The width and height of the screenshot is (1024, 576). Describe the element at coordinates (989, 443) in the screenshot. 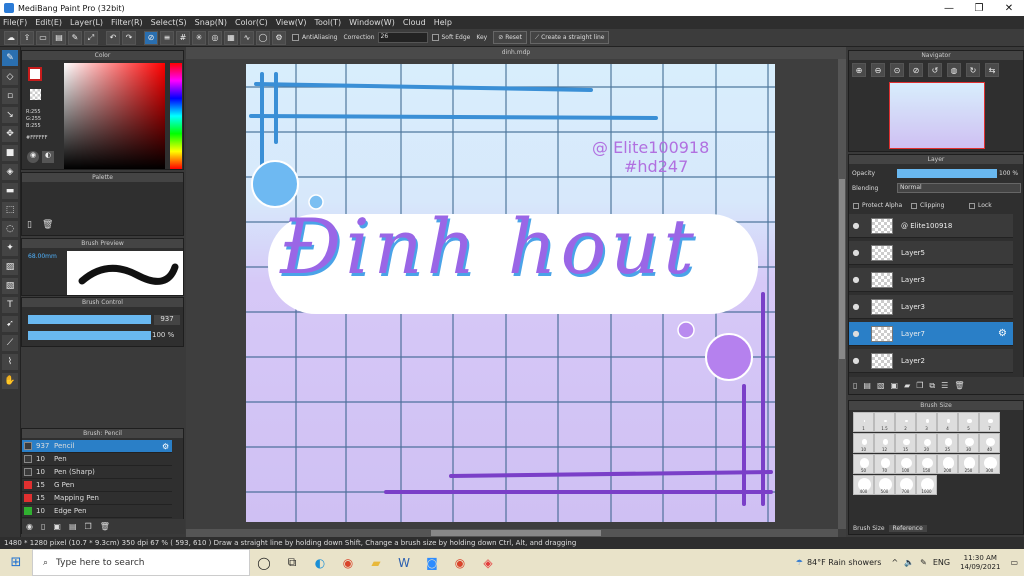

I see `brush-size-preset: 40` at that location.